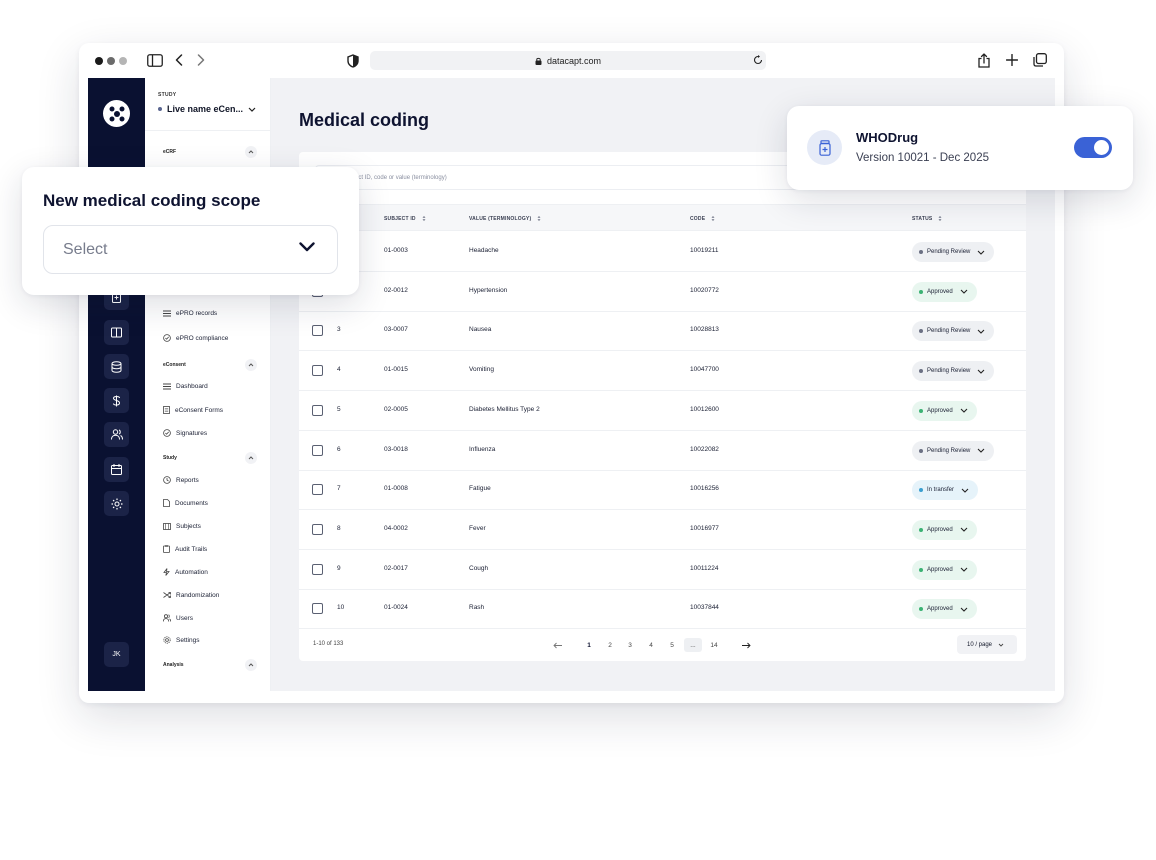  Describe the element at coordinates (396, 528) in the screenshot. I see `subject-id: 04-0002` at that location.